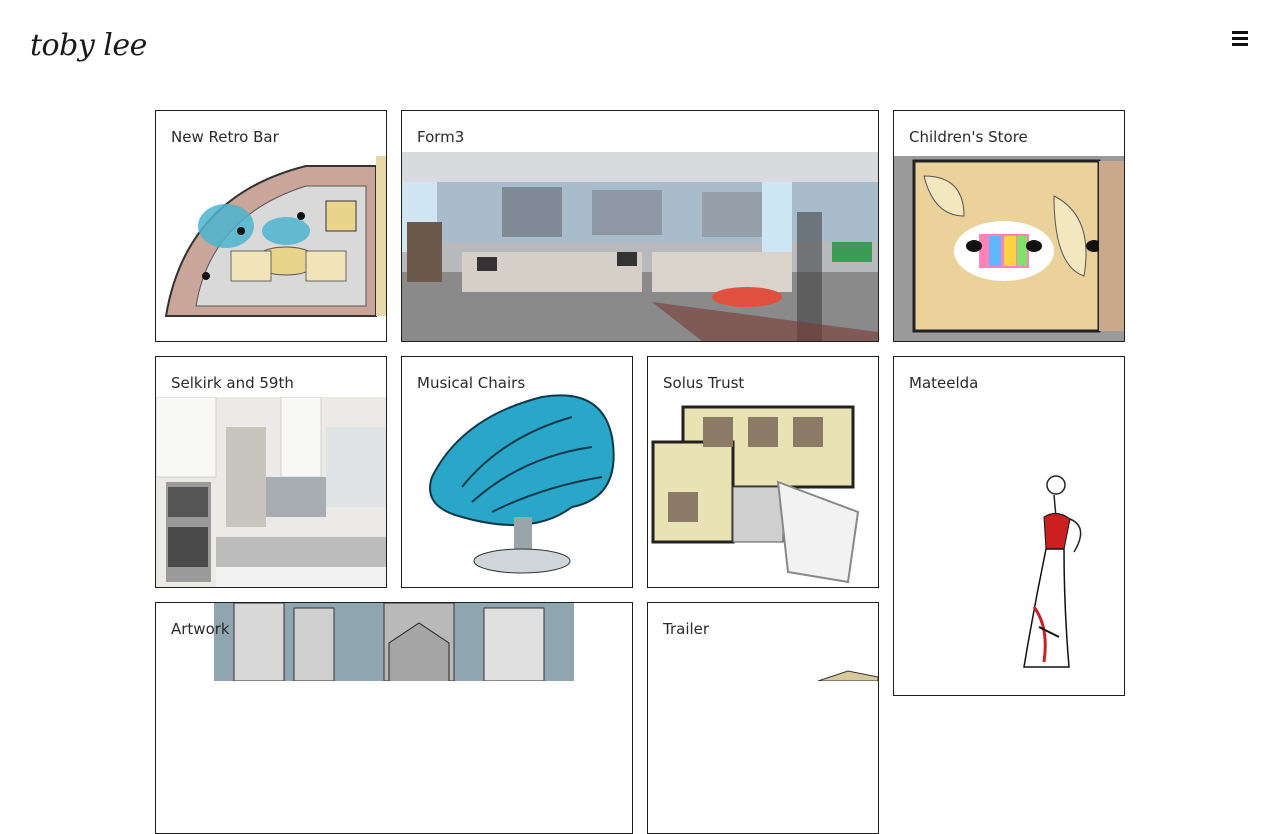  What do you see at coordinates (441, 137) in the screenshot?
I see `project-title: Form3` at bounding box center [441, 137].